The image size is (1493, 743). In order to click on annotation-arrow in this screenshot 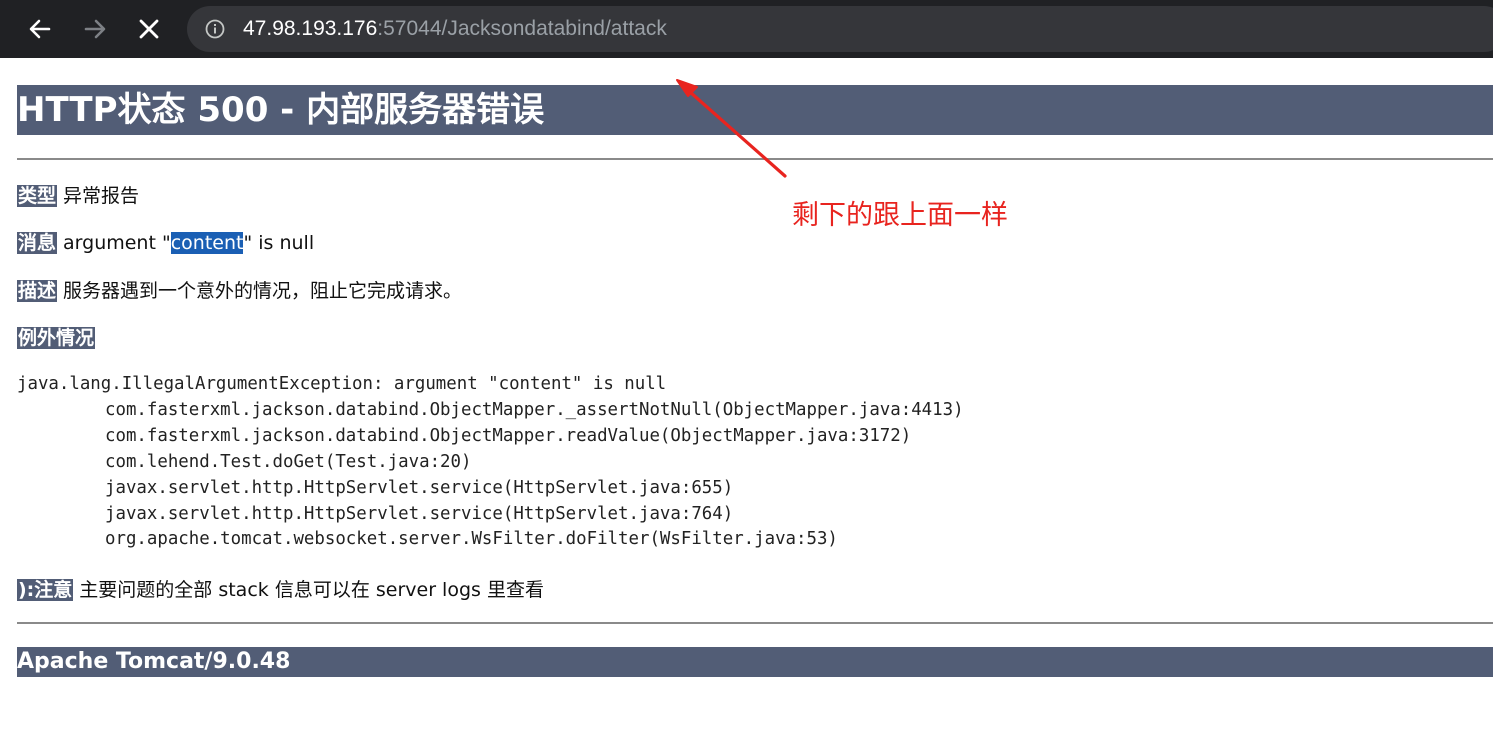, I will do `click(731, 128)`.